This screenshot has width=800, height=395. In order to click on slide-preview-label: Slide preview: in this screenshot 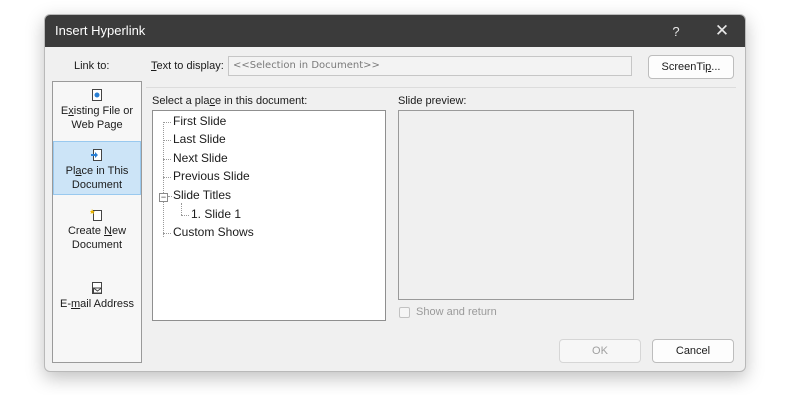, I will do `click(432, 101)`.